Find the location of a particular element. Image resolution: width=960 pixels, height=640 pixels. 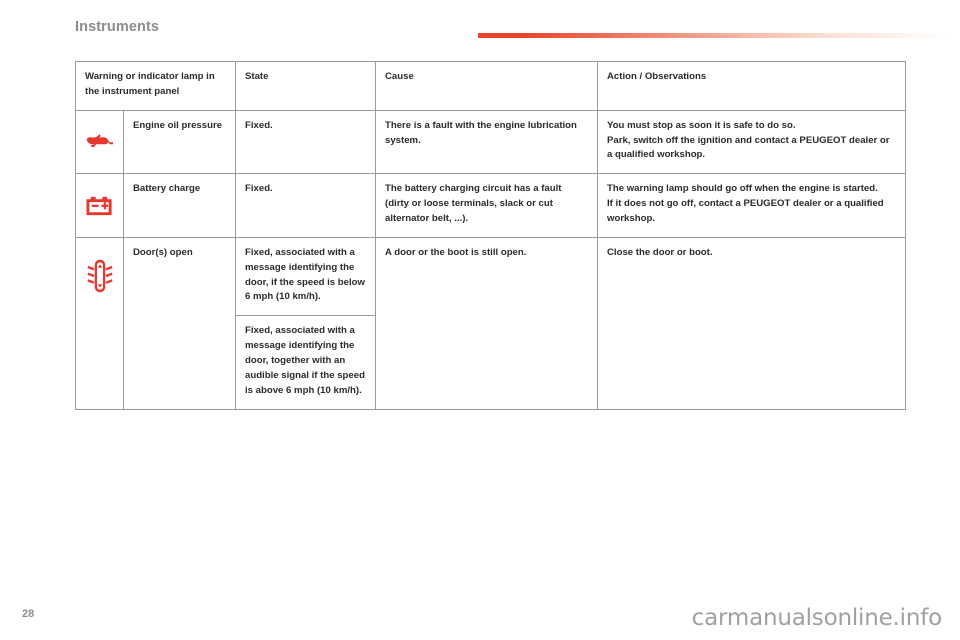

action-line: Close the door or boot. is located at coordinates (660, 252).